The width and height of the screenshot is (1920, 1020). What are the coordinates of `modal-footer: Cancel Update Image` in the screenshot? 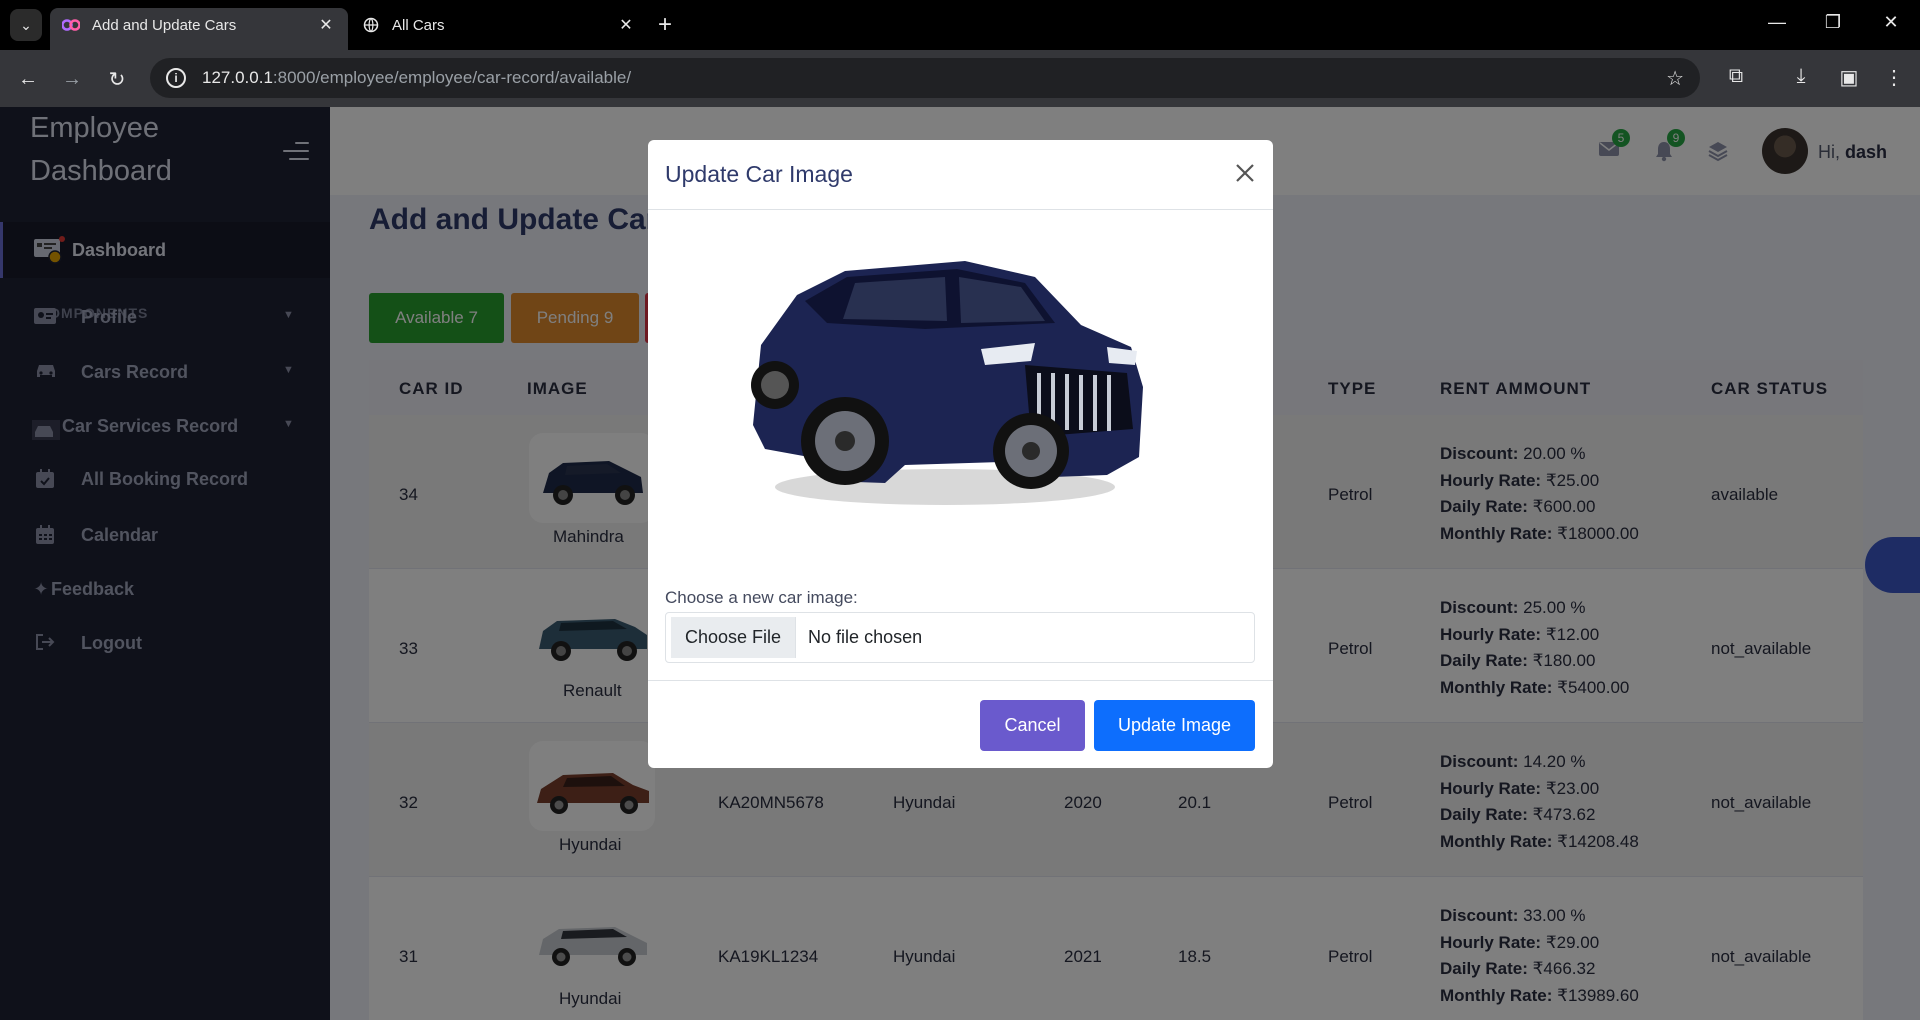 It's located at (960, 724).